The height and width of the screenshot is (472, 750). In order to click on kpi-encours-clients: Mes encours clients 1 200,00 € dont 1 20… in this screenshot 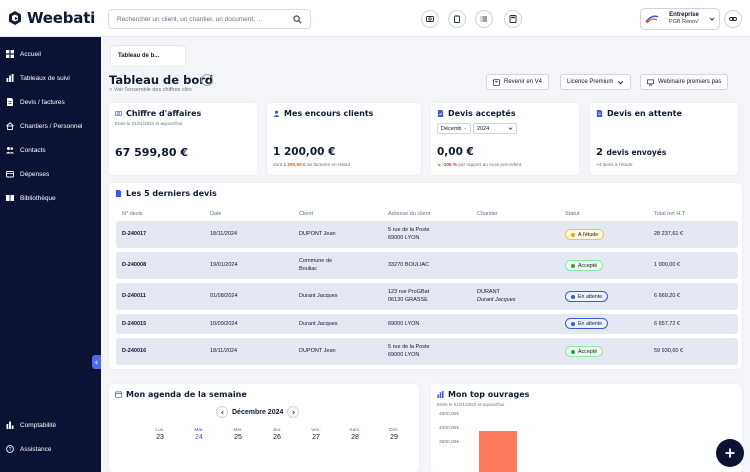, I will do `click(344, 139)`.